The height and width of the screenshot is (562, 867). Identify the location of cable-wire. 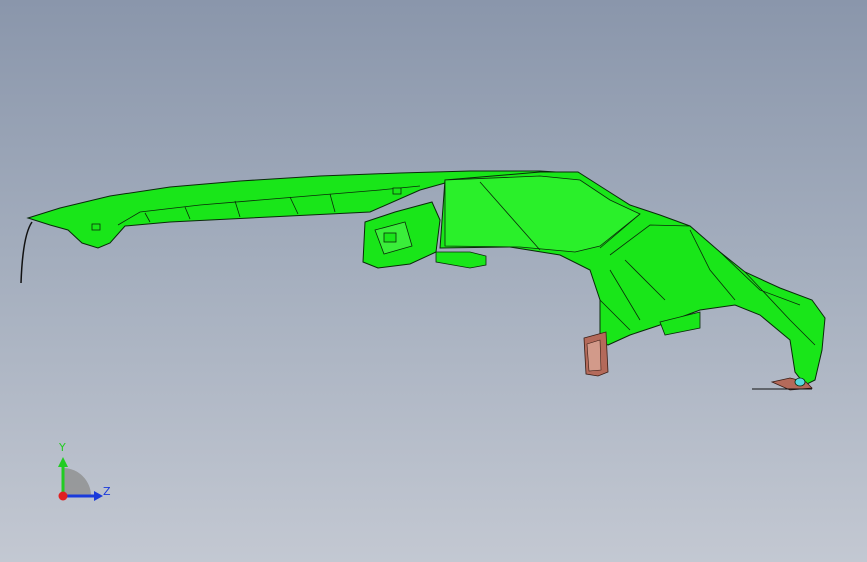
(26, 252).